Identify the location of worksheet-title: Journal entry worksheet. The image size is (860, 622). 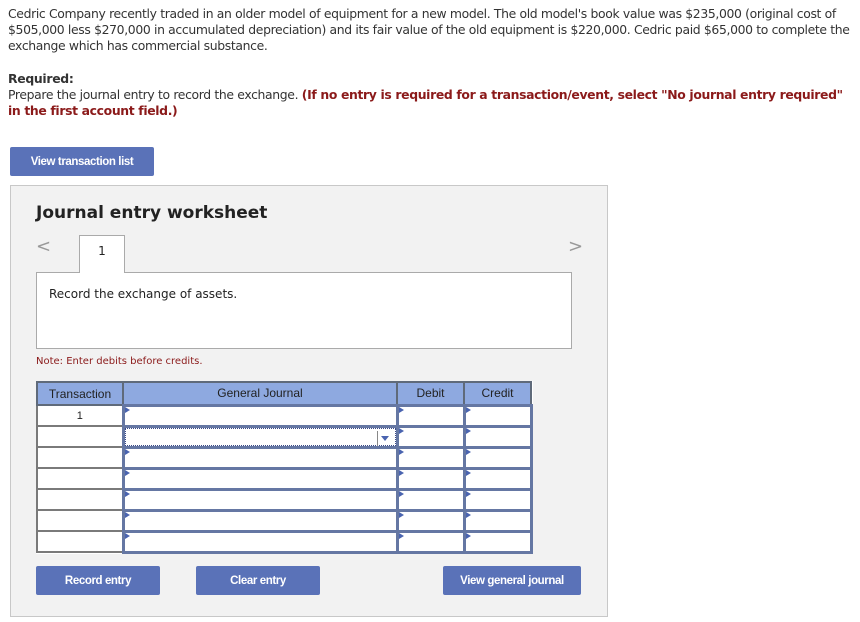
(152, 213).